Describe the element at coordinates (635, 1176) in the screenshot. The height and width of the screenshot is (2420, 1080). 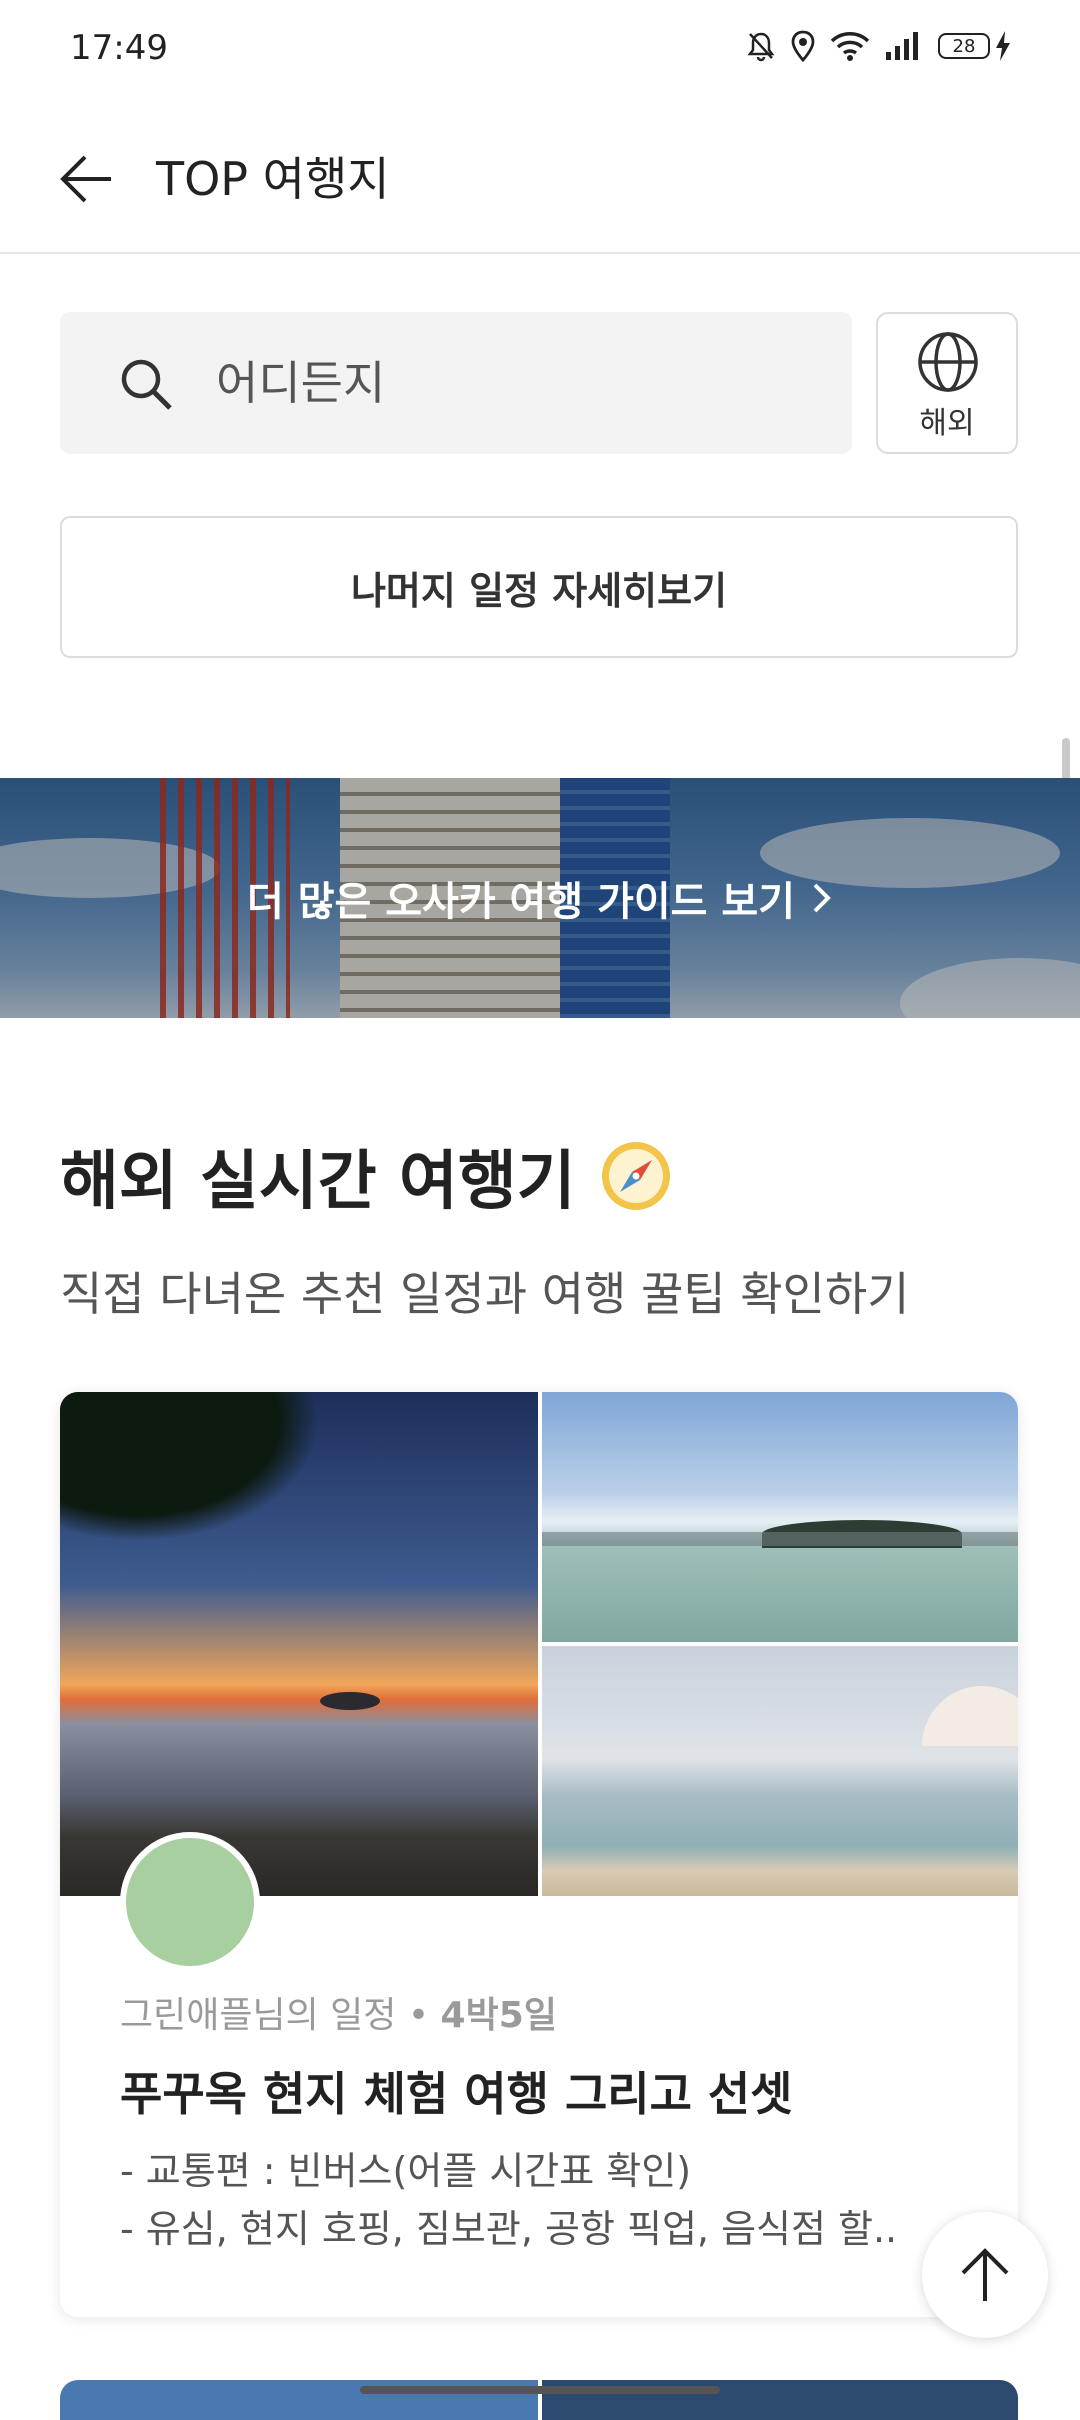
I see `compass-icon` at that location.